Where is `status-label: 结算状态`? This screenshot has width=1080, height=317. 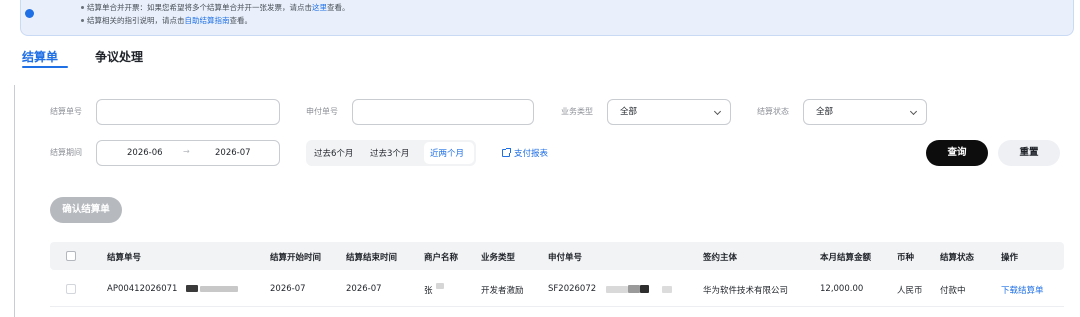 status-label: 结算状态 is located at coordinates (773, 111).